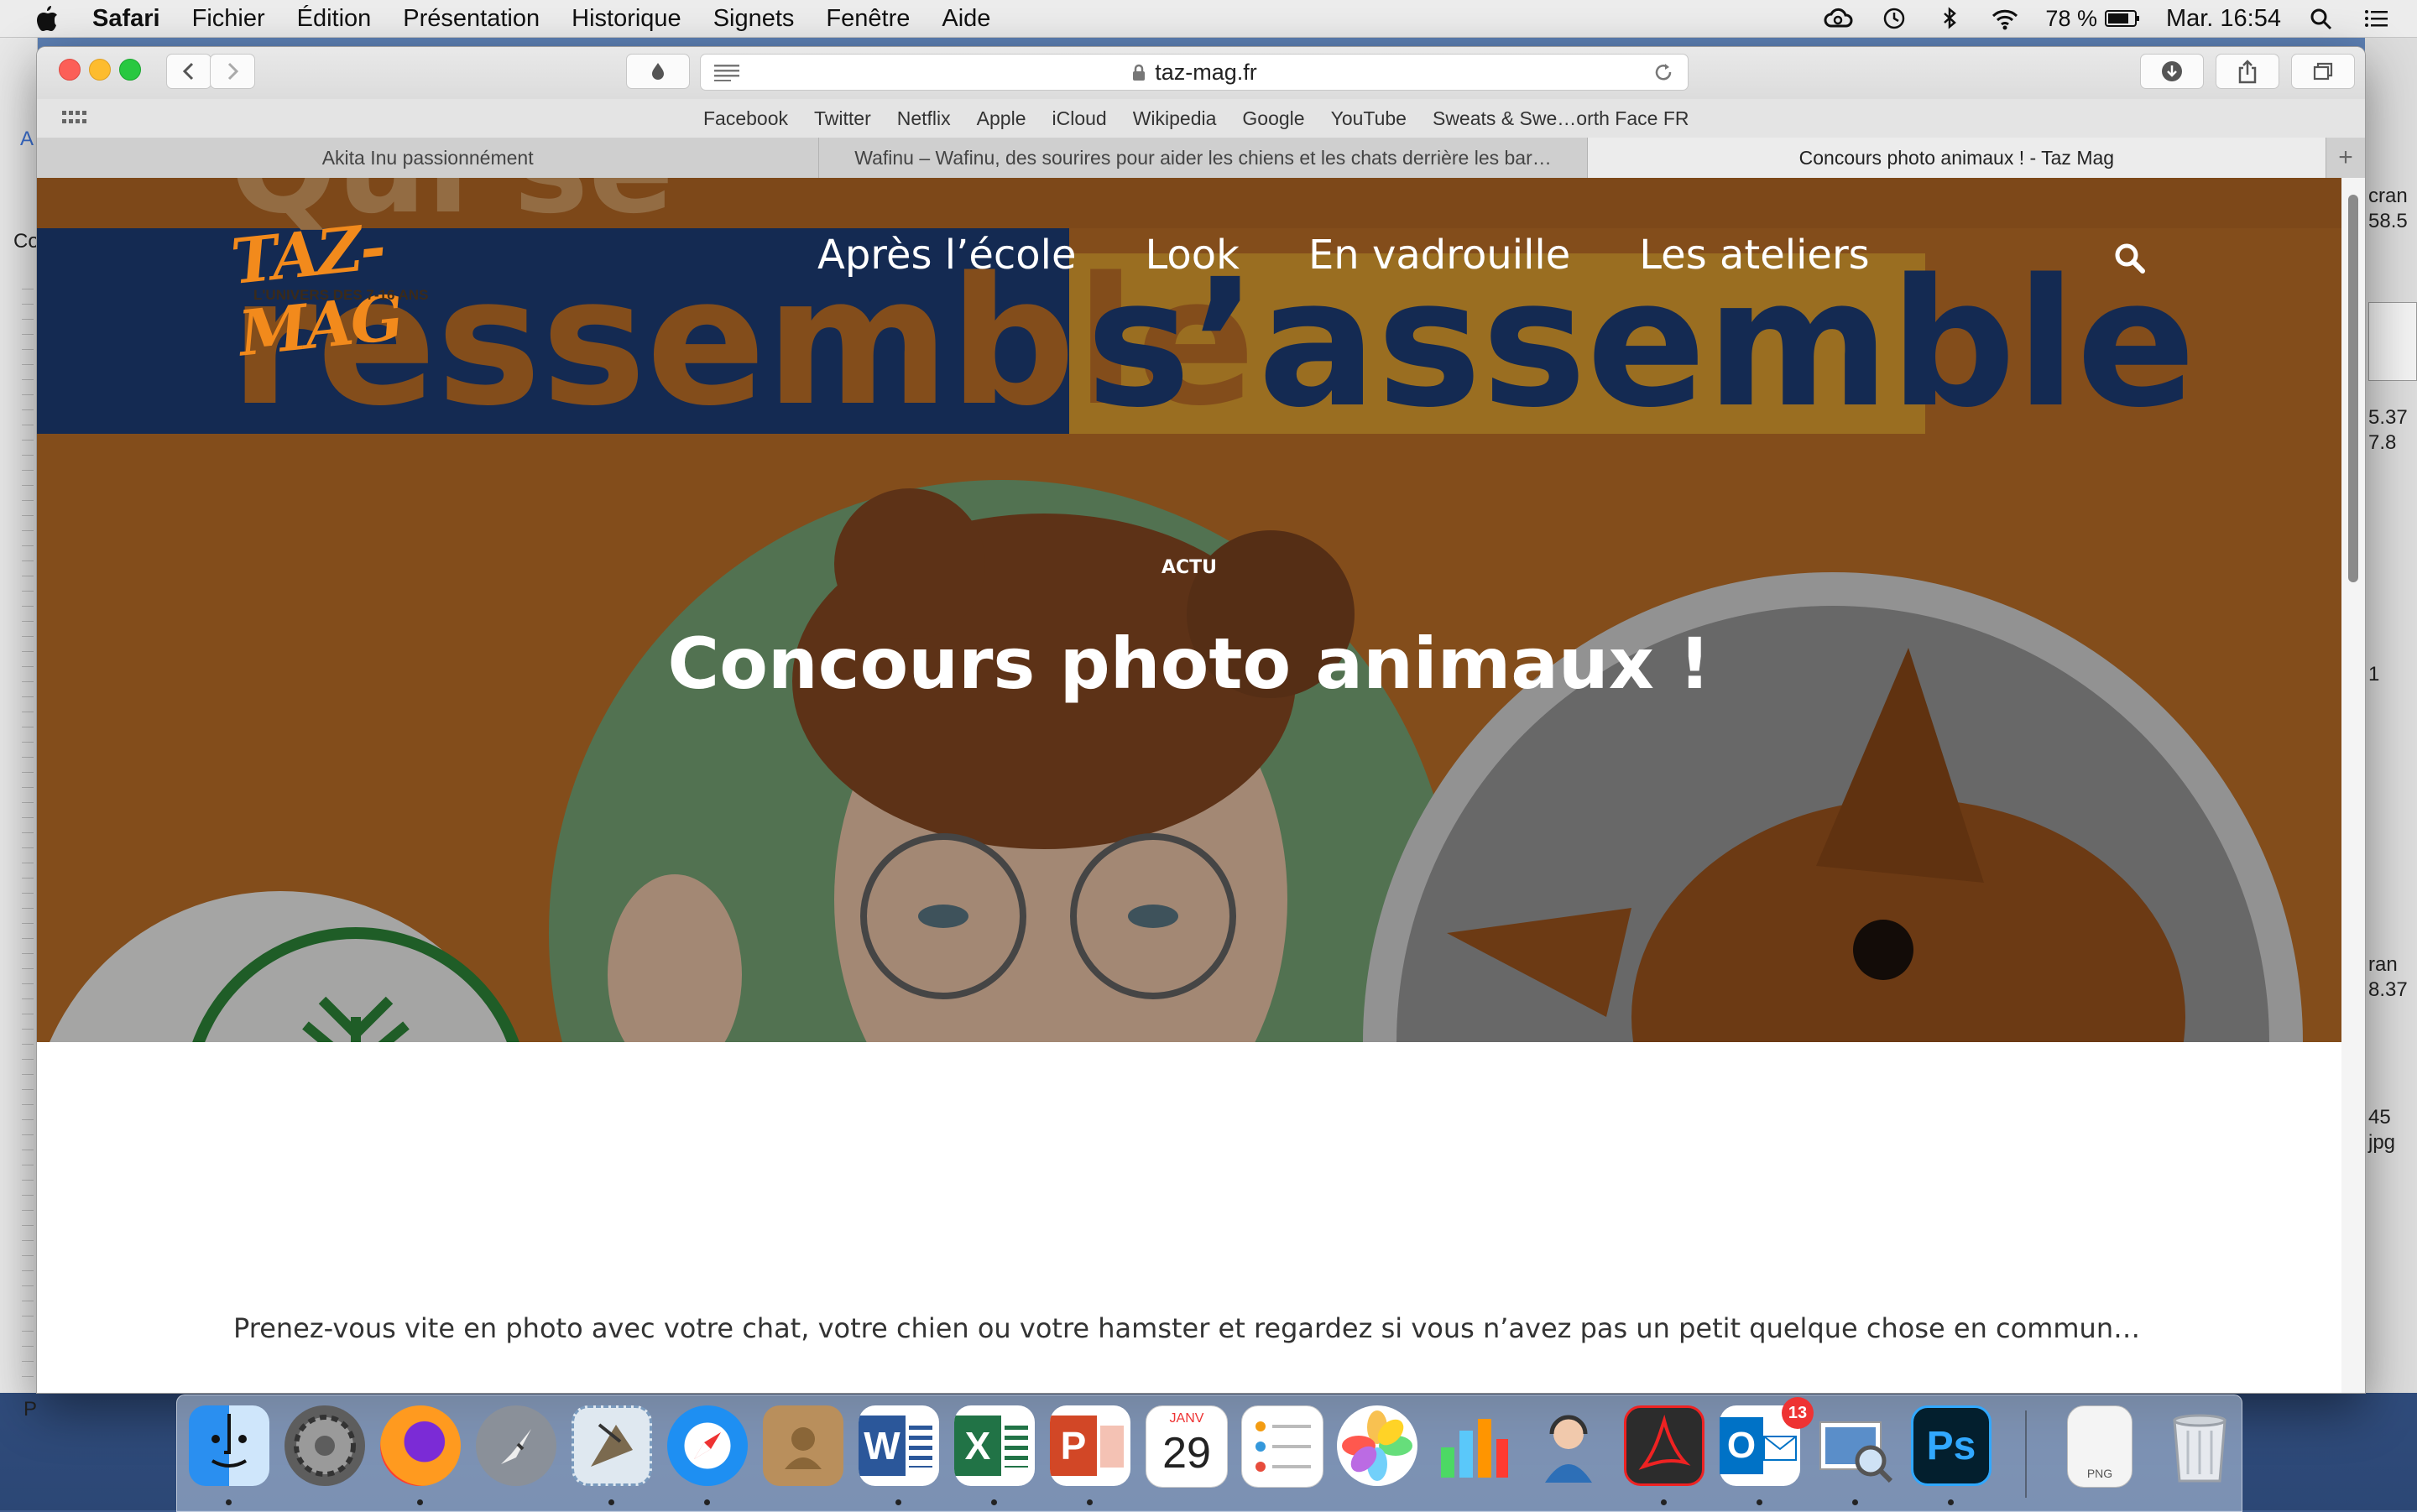 This screenshot has height=1512, width=2417. I want to click on fullscreen-window-button, so click(130, 70).